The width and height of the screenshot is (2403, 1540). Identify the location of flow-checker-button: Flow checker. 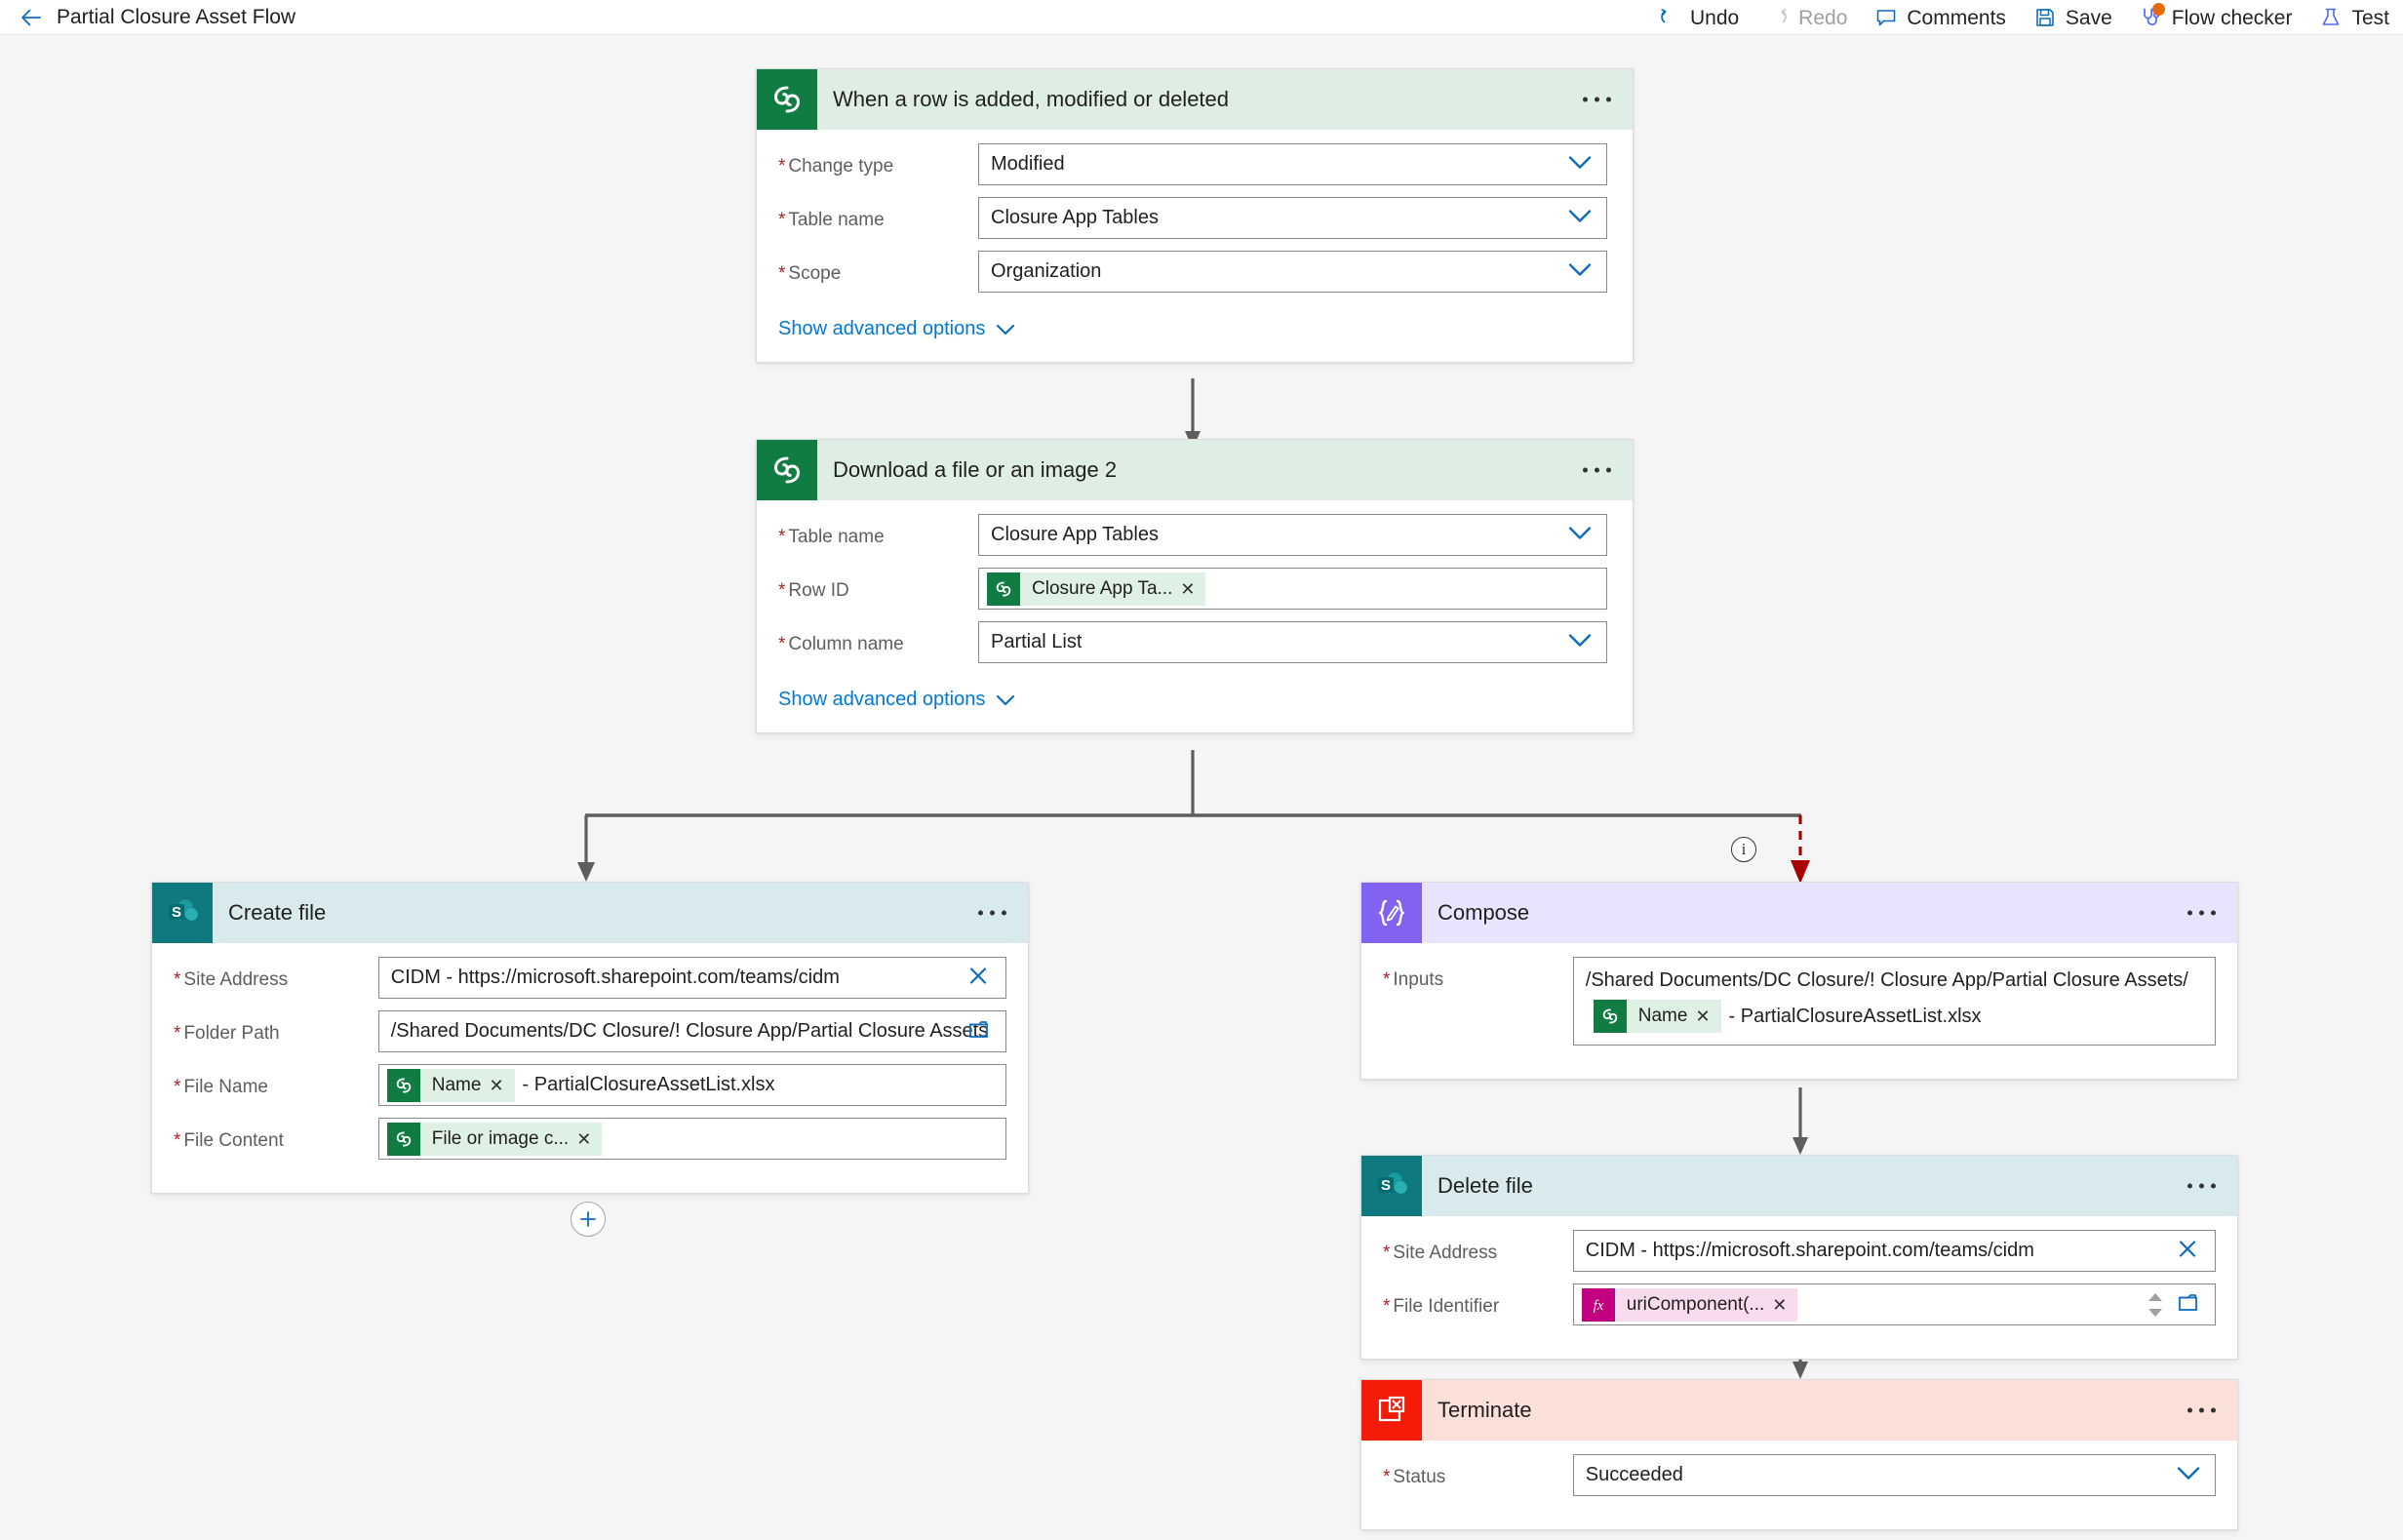
(2216, 18).